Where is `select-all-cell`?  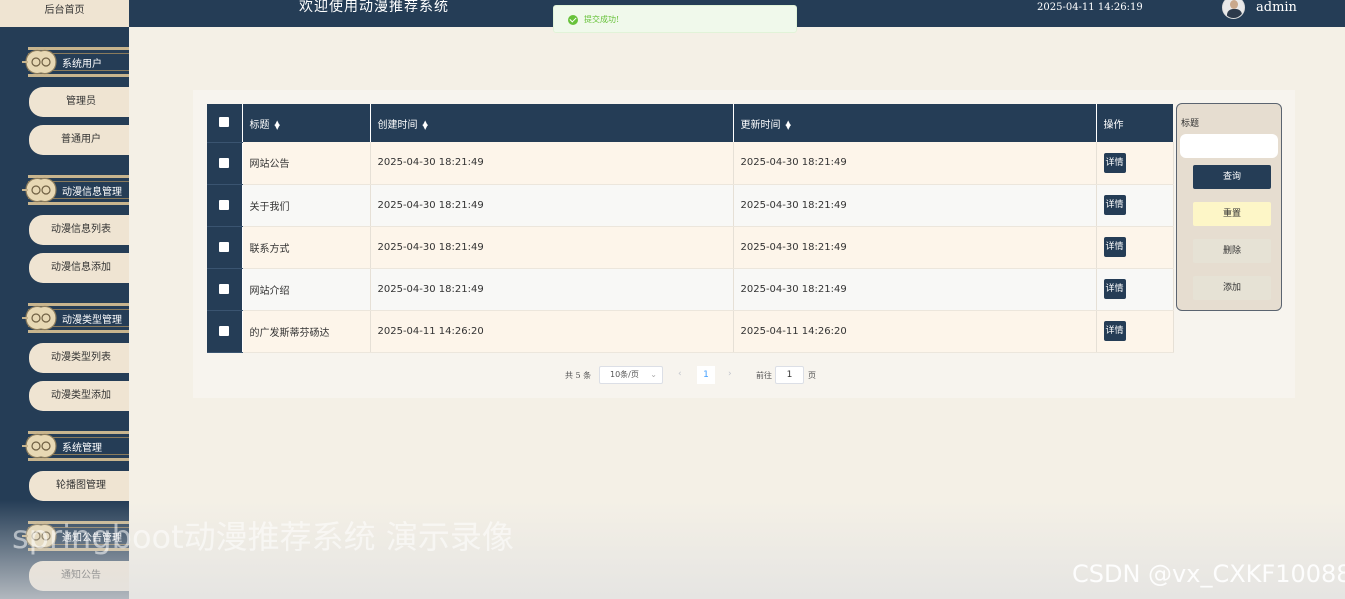 select-all-cell is located at coordinates (225, 123).